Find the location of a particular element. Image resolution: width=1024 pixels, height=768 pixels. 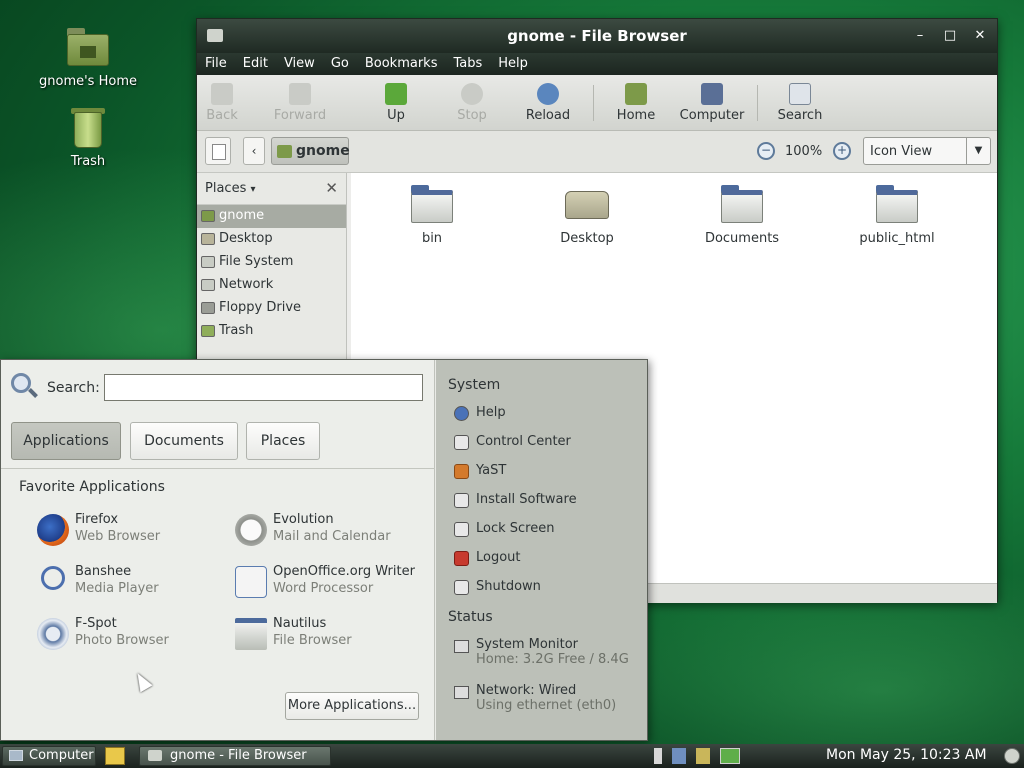

sidebar-item-label: Floppy Drive is located at coordinates (260, 307).